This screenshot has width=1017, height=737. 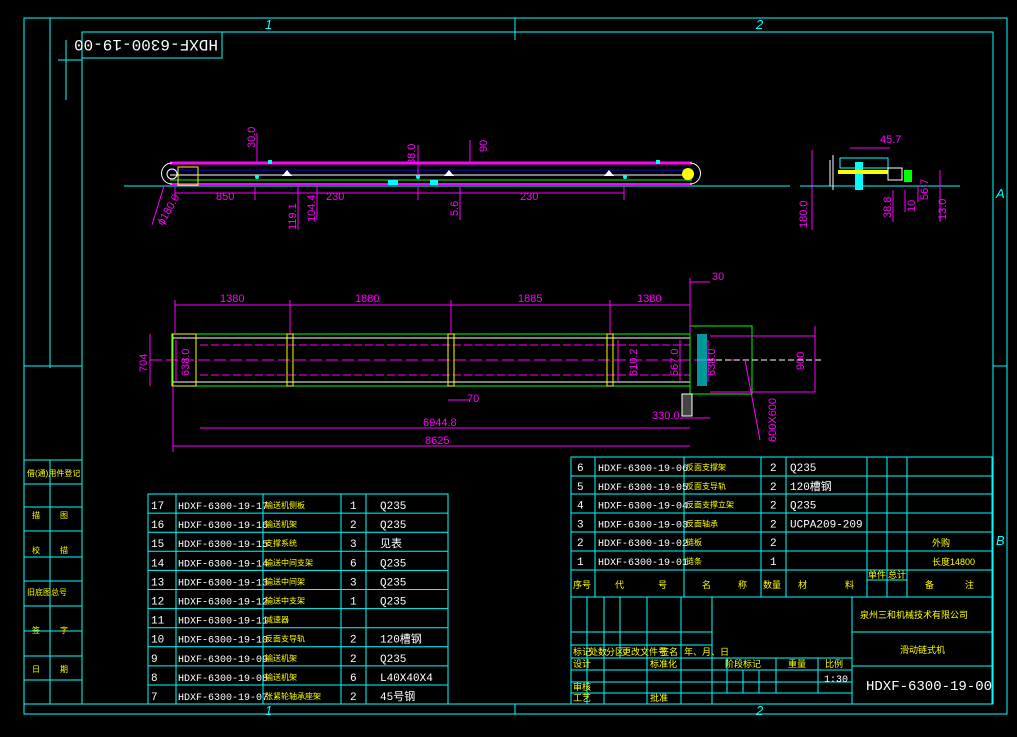 What do you see at coordinates (223, 679) in the screenshot?
I see `part-code: HDXF-6300-19-08` at bounding box center [223, 679].